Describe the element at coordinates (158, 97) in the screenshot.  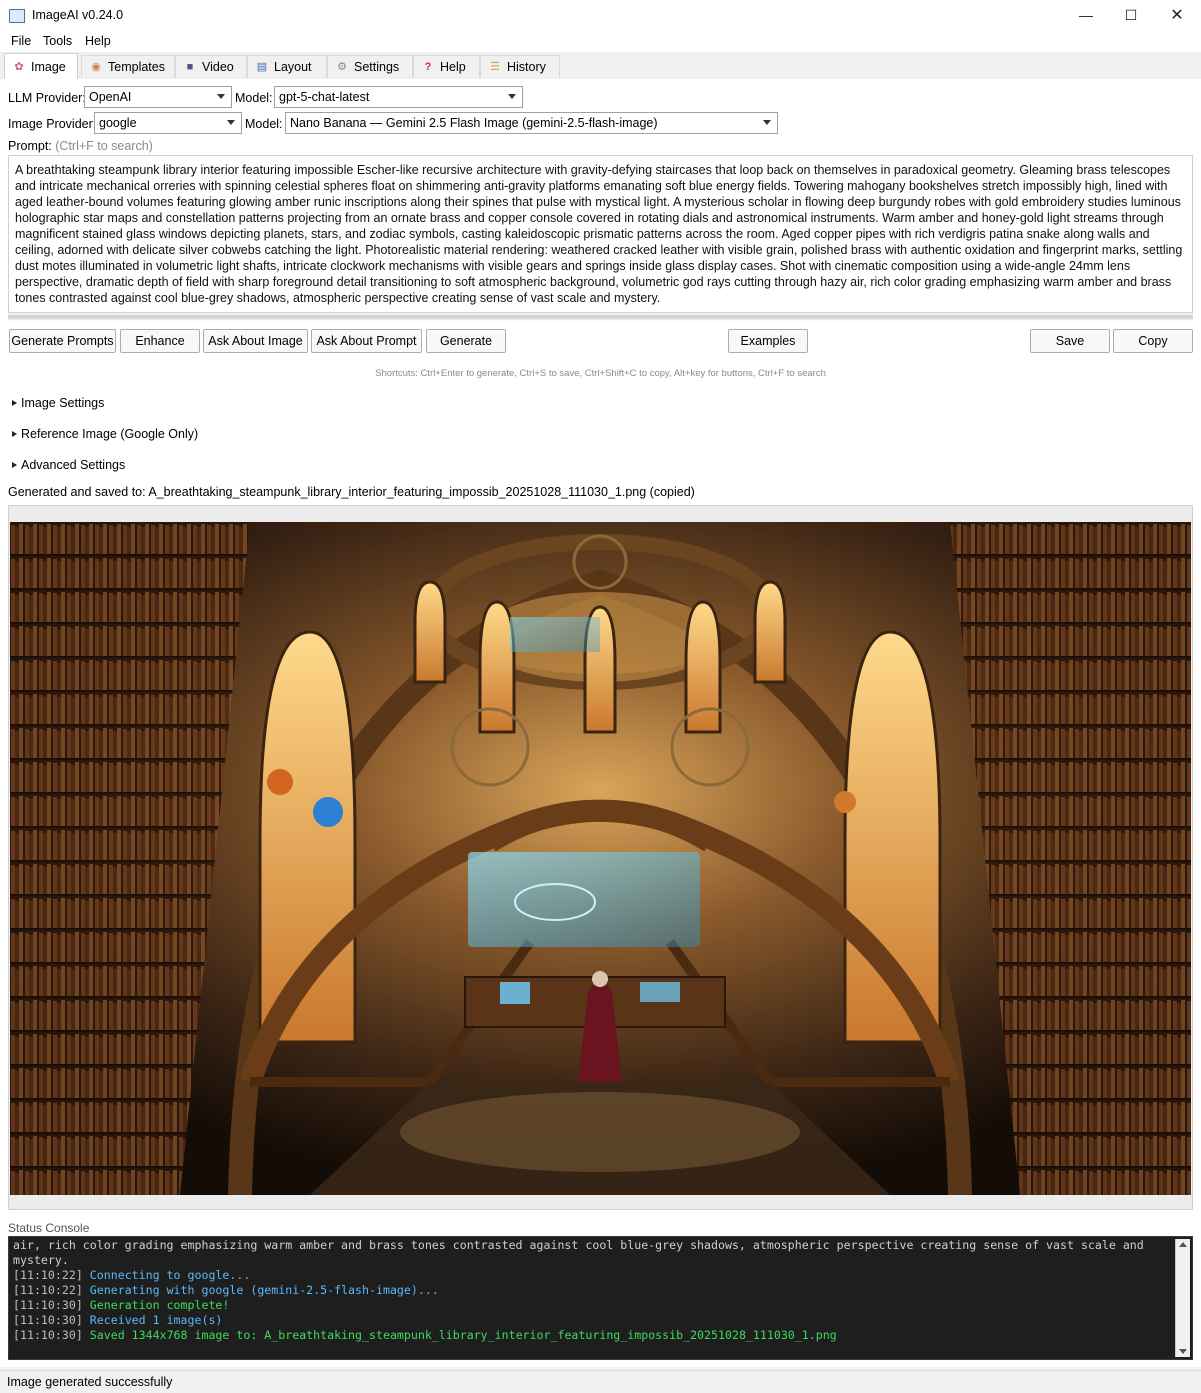
I see `llm-provider-select: OpenAI` at that location.